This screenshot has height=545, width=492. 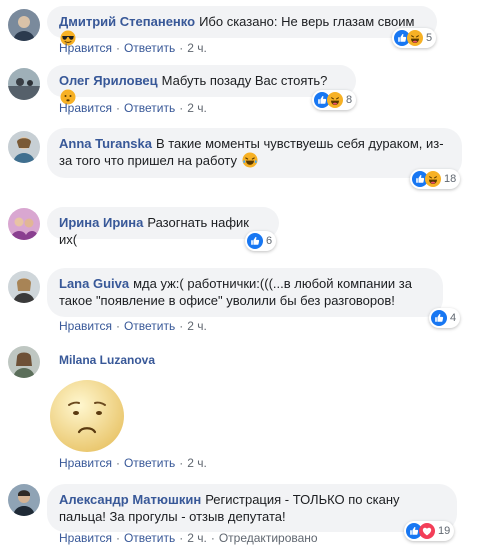 What do you see at coordinates (268, 538) in the screenshot?
I see `edited-label: Отредактировано` at bounding box center [268, 538].